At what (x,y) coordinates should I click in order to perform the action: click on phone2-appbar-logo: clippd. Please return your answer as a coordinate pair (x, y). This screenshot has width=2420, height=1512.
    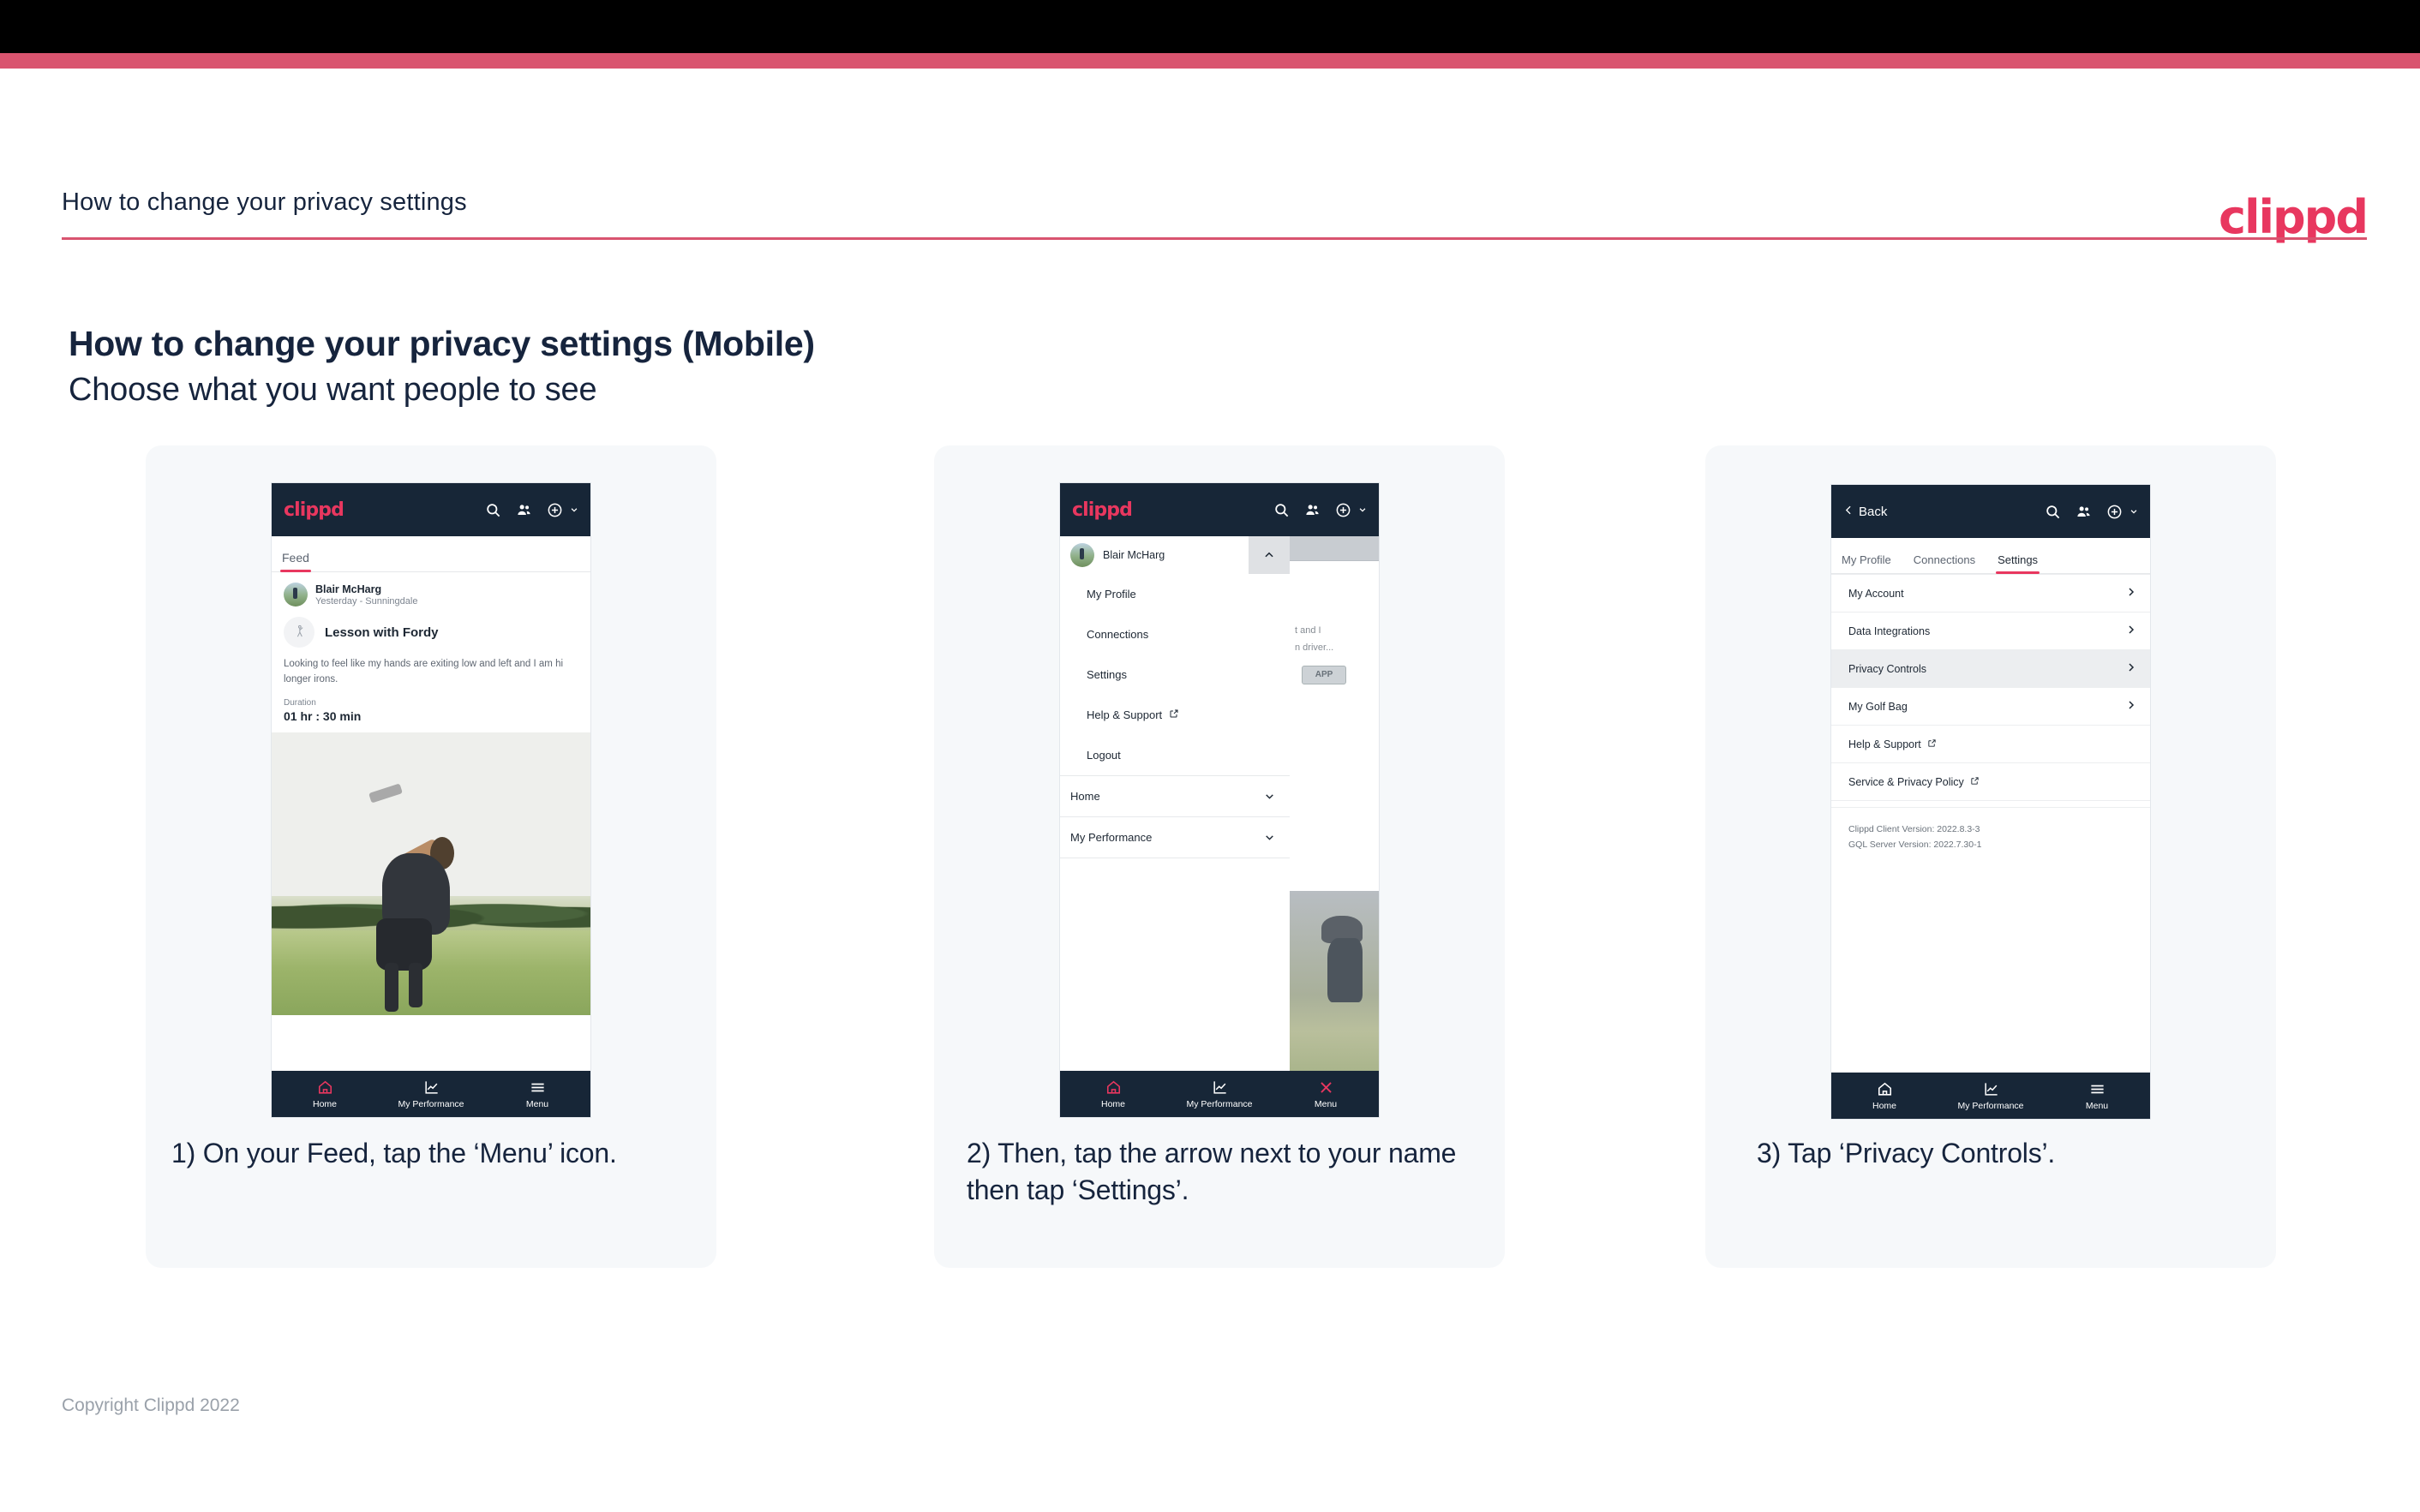
    Looking at the image, I should click on (1102, 510).